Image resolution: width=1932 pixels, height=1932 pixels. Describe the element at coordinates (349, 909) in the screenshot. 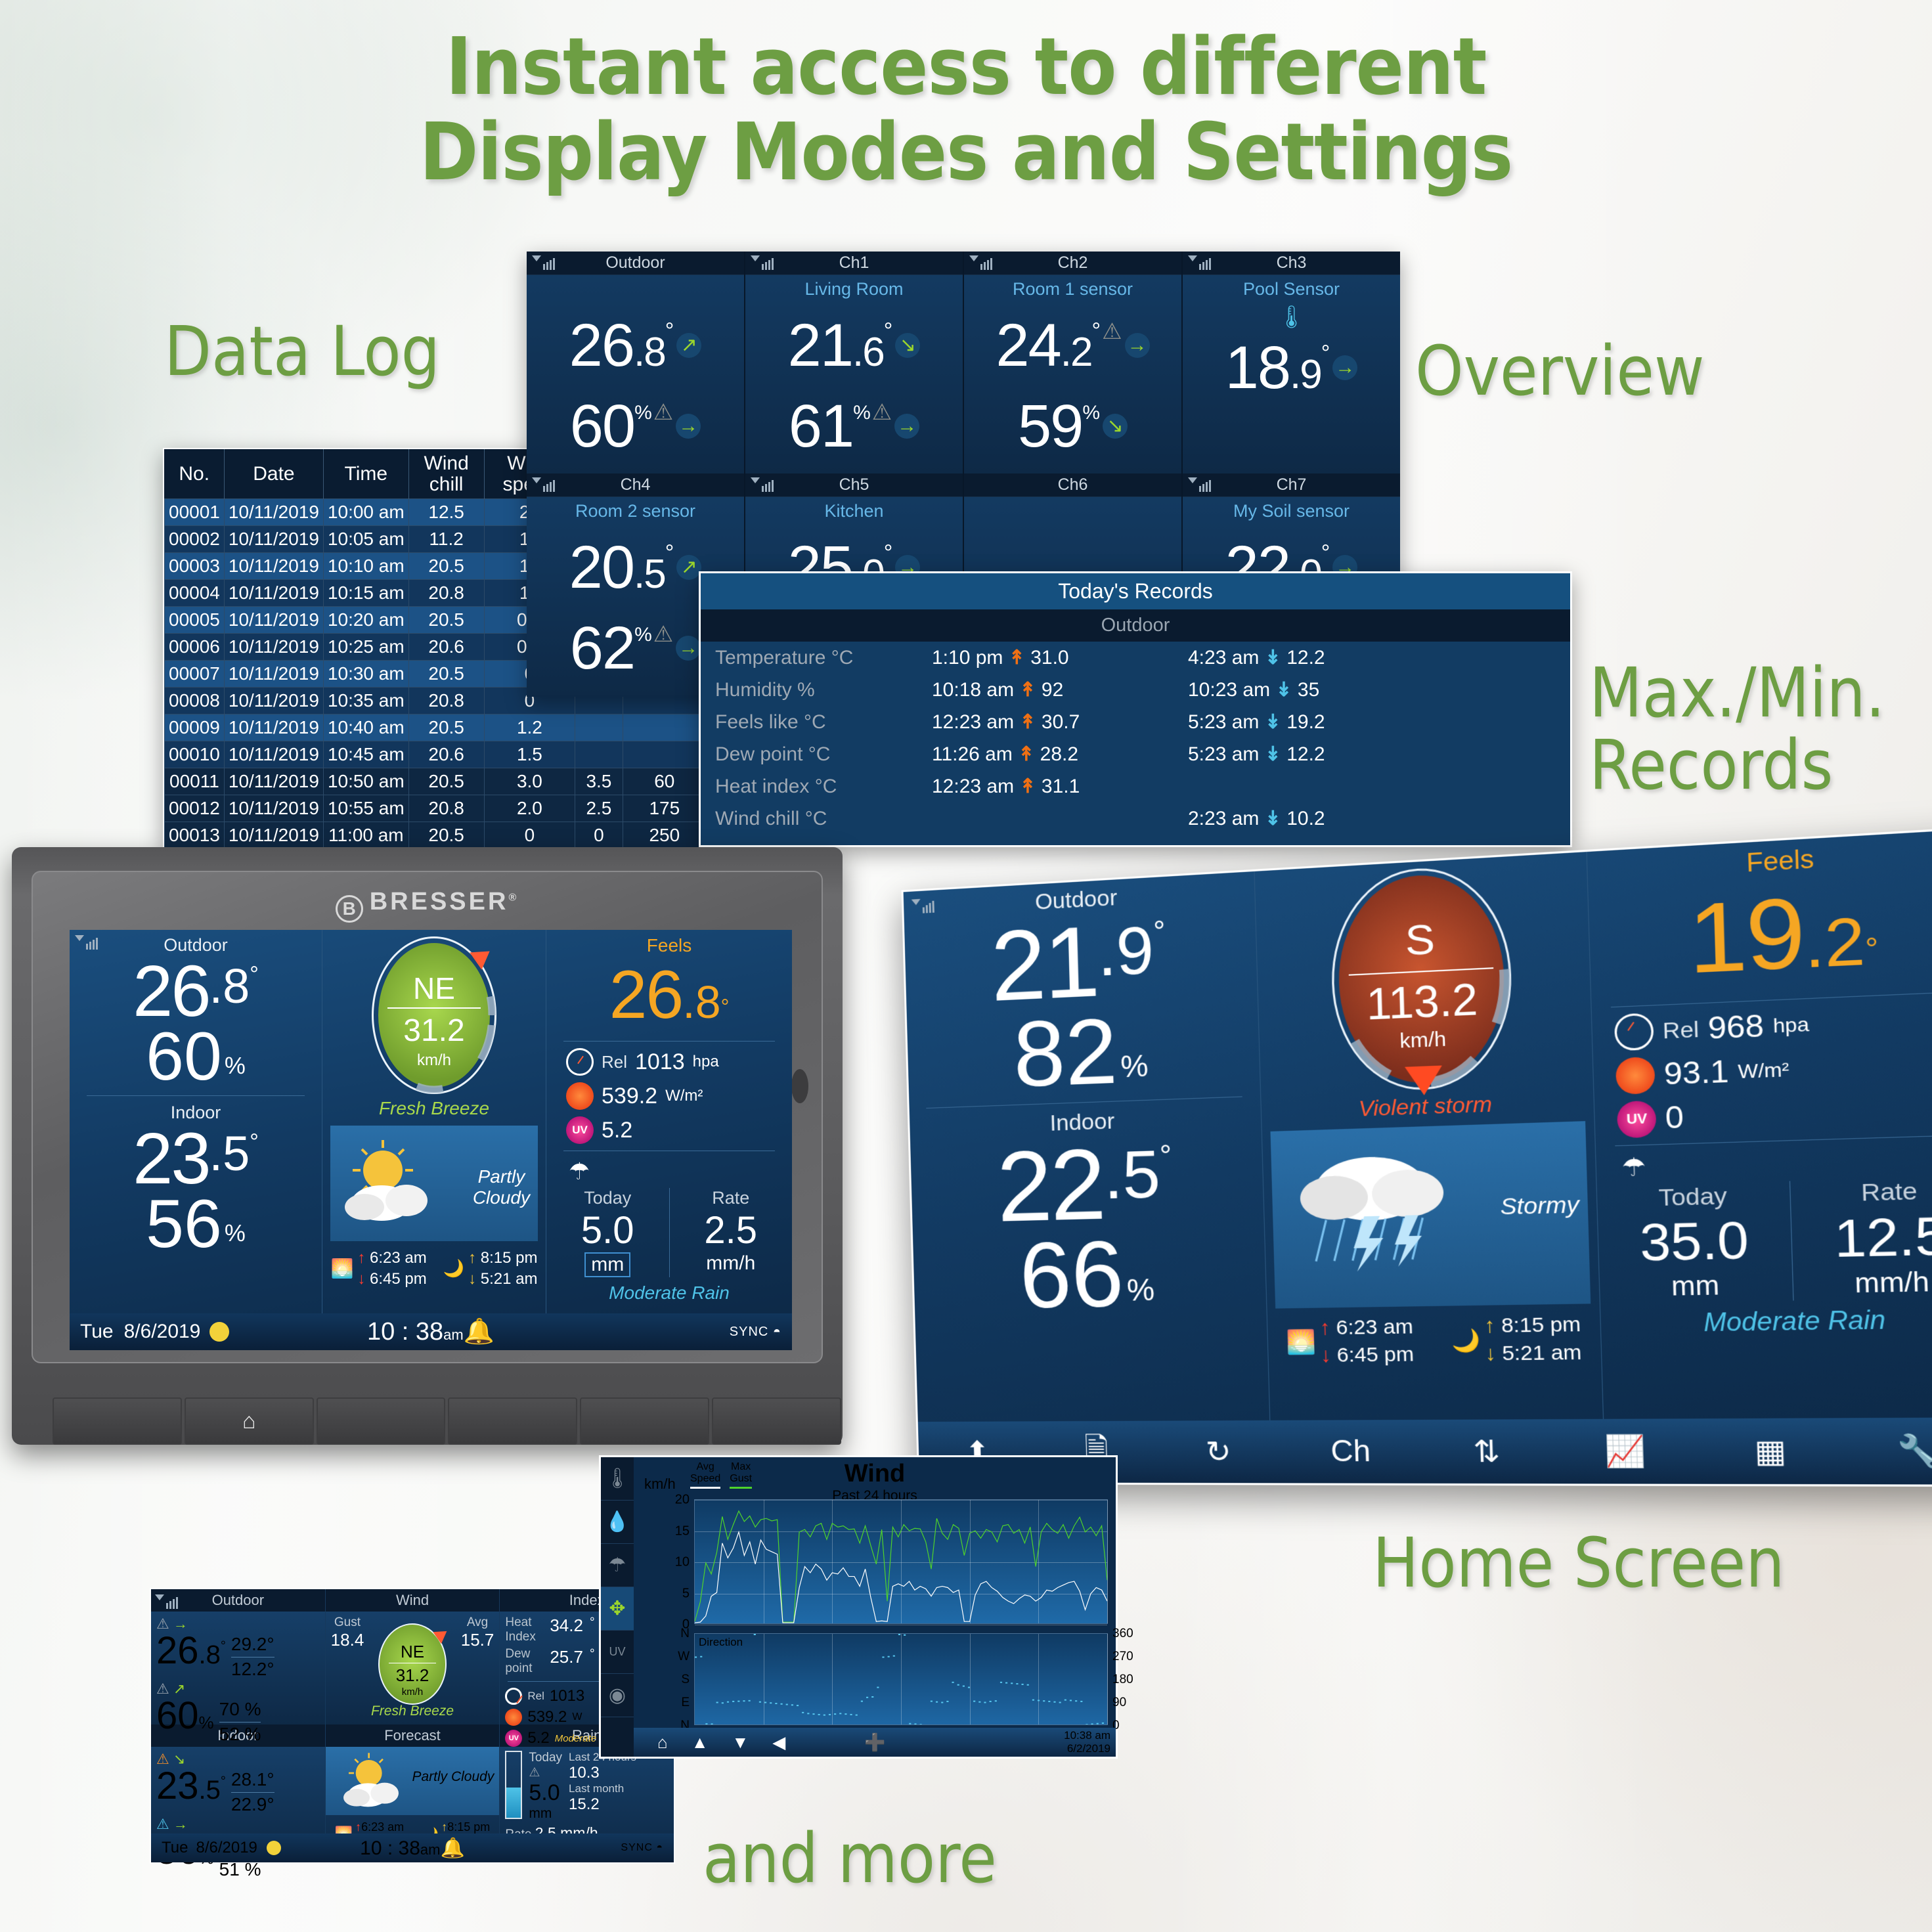

I see `bresser-b-mark: B` at that location.